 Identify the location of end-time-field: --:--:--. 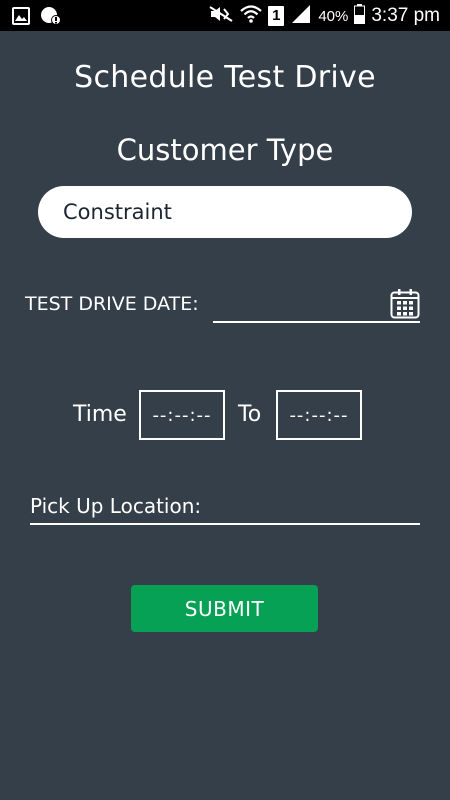
(319, 415).